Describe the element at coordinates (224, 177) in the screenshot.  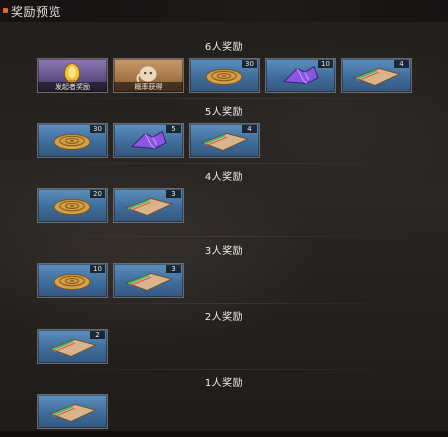
I see `tier-4-label: 4人奖励` at that location.